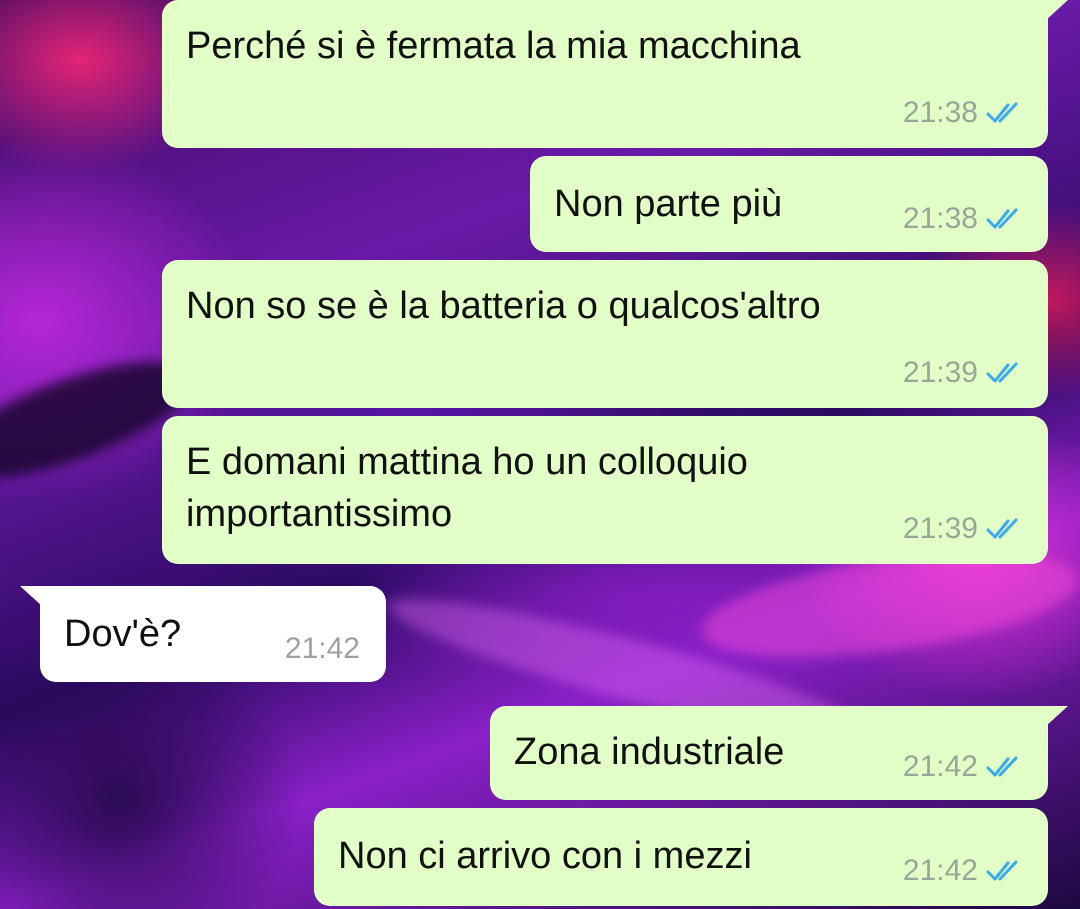  I want to click on message-text: Non so se è la batteria o qualcos'altro, so click(503, 306).